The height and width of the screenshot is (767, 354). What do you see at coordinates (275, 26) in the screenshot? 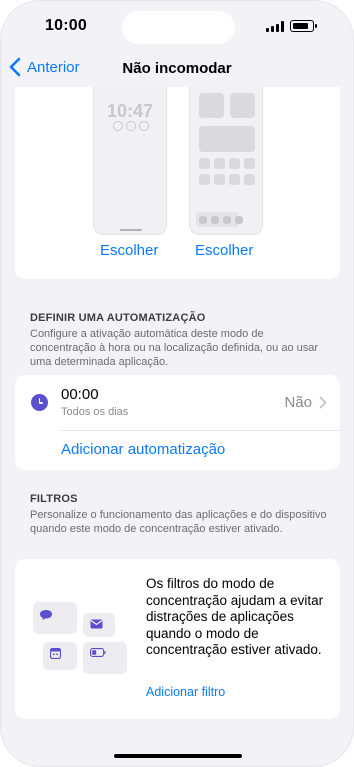
I see `signal-icon` at bounding box center [275, 26].